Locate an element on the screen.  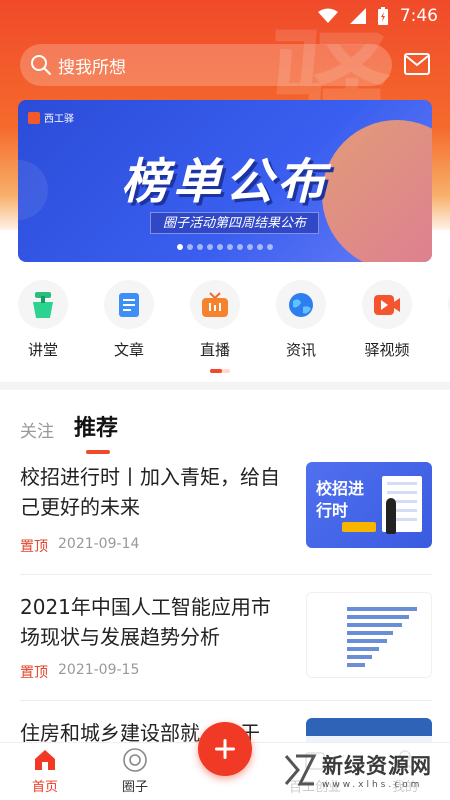
article-item: 校招进行时丨加入青矩，给自己更好的未来 置顶 2021-09-14 校招进行时 is located at coordinates (226, 508).